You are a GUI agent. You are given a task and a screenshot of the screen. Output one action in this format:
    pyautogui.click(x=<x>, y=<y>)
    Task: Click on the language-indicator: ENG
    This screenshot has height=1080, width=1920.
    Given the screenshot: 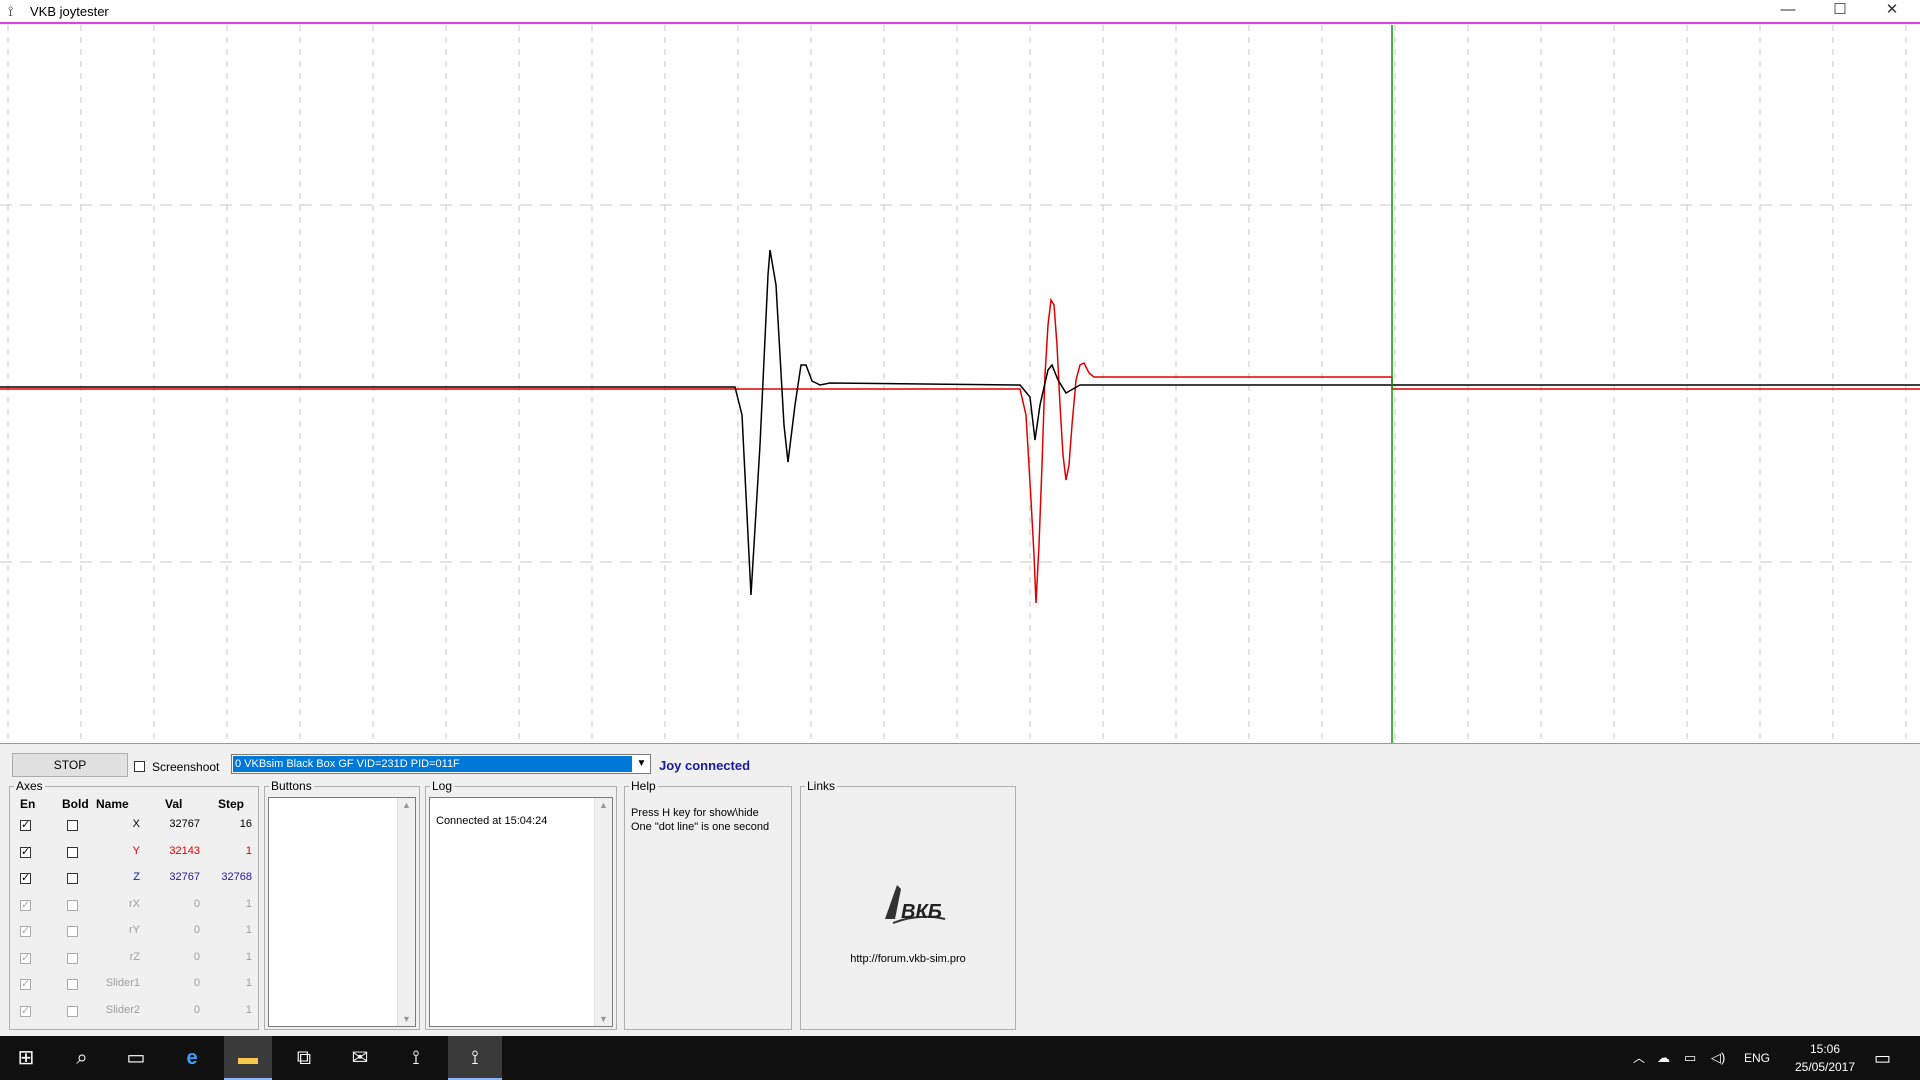 What is the action you would take?
    pyautogui.click(x=1757, y=1058)
    